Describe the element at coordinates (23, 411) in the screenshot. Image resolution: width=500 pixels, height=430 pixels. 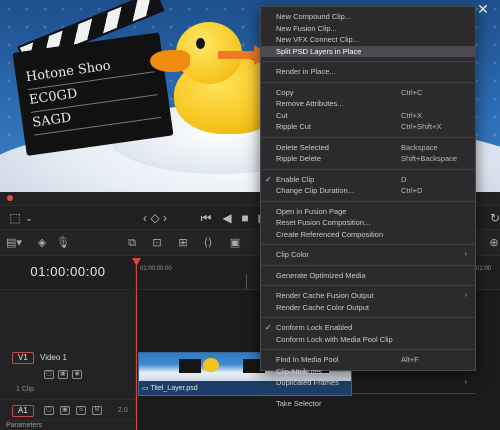
I see `track-tag-a1: A1` at that location.